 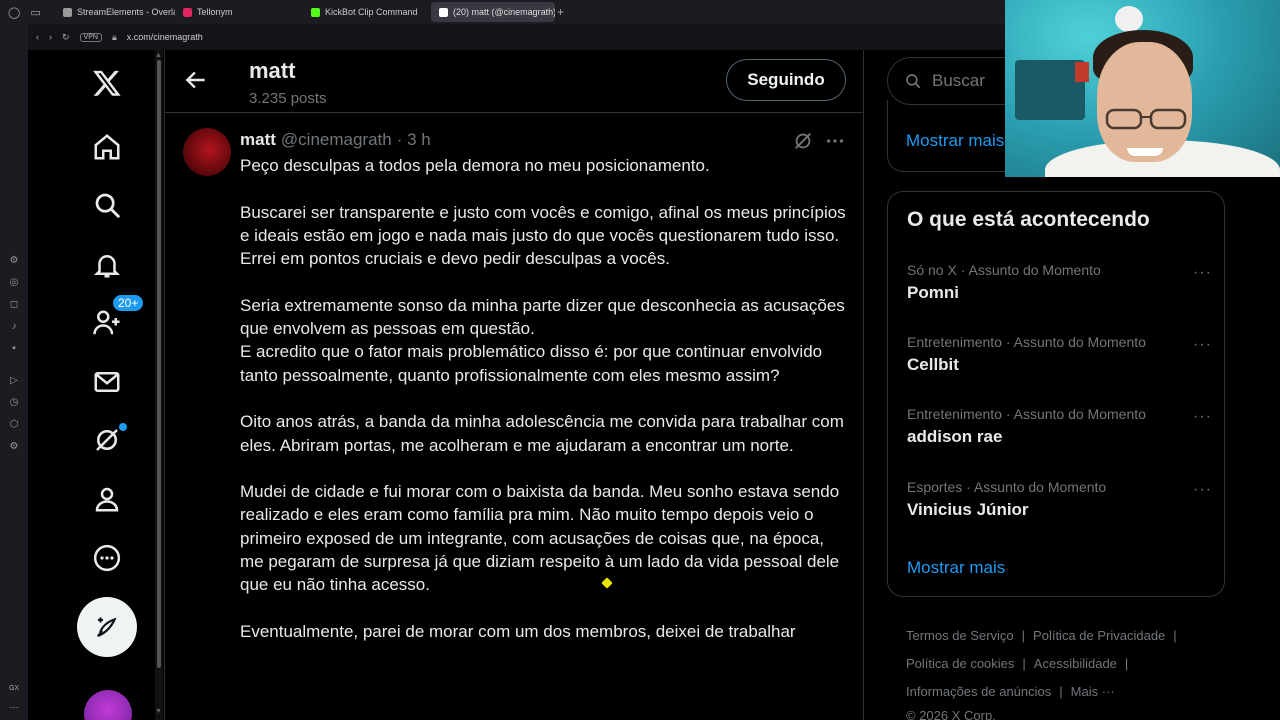 What do you see at coordinates (258, 140) in the screenshot?
I see `post-display-name: matt` at bounding box center [258, 140].